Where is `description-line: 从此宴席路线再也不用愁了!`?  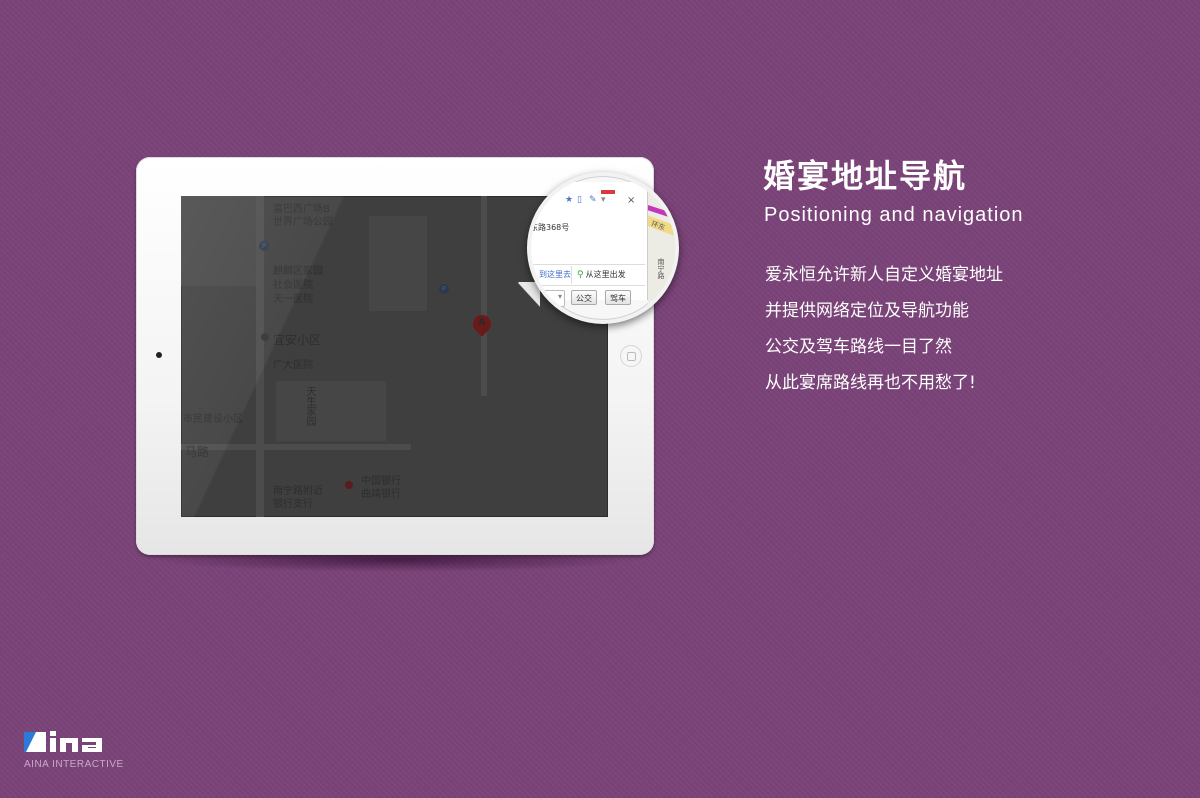
description-line: 从此宴席路线再也不用愁了! is located at coordinates (870, 383).